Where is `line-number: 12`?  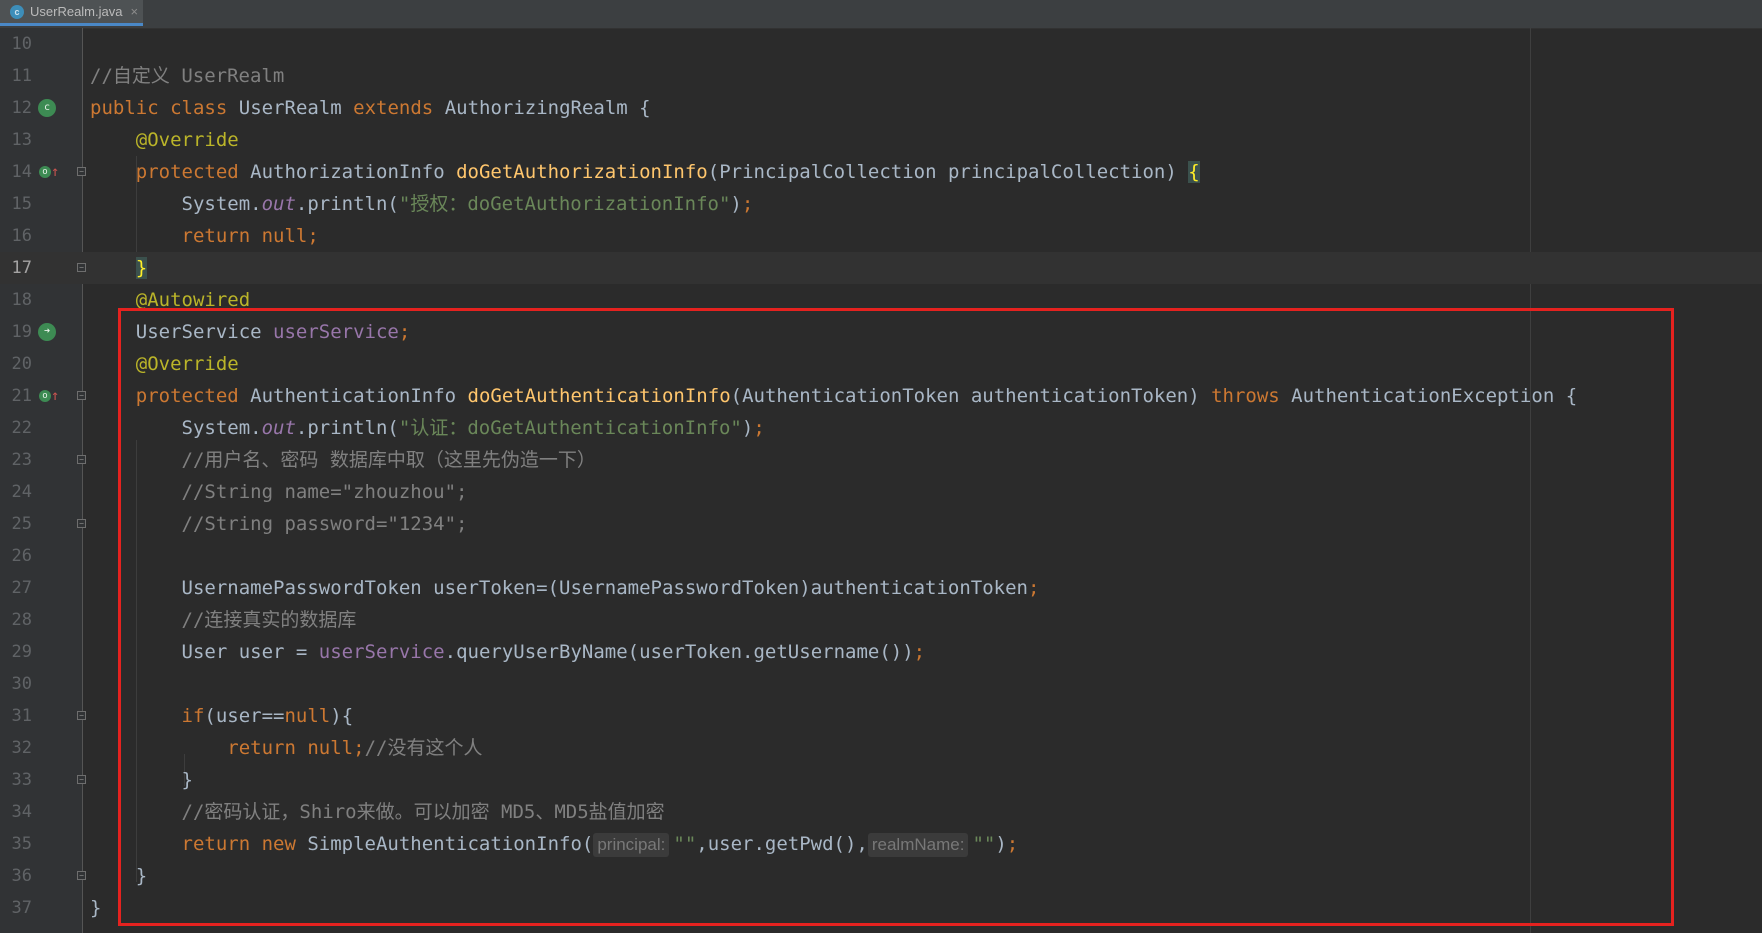
line-number: 12 is located at coordinates (21, 108).